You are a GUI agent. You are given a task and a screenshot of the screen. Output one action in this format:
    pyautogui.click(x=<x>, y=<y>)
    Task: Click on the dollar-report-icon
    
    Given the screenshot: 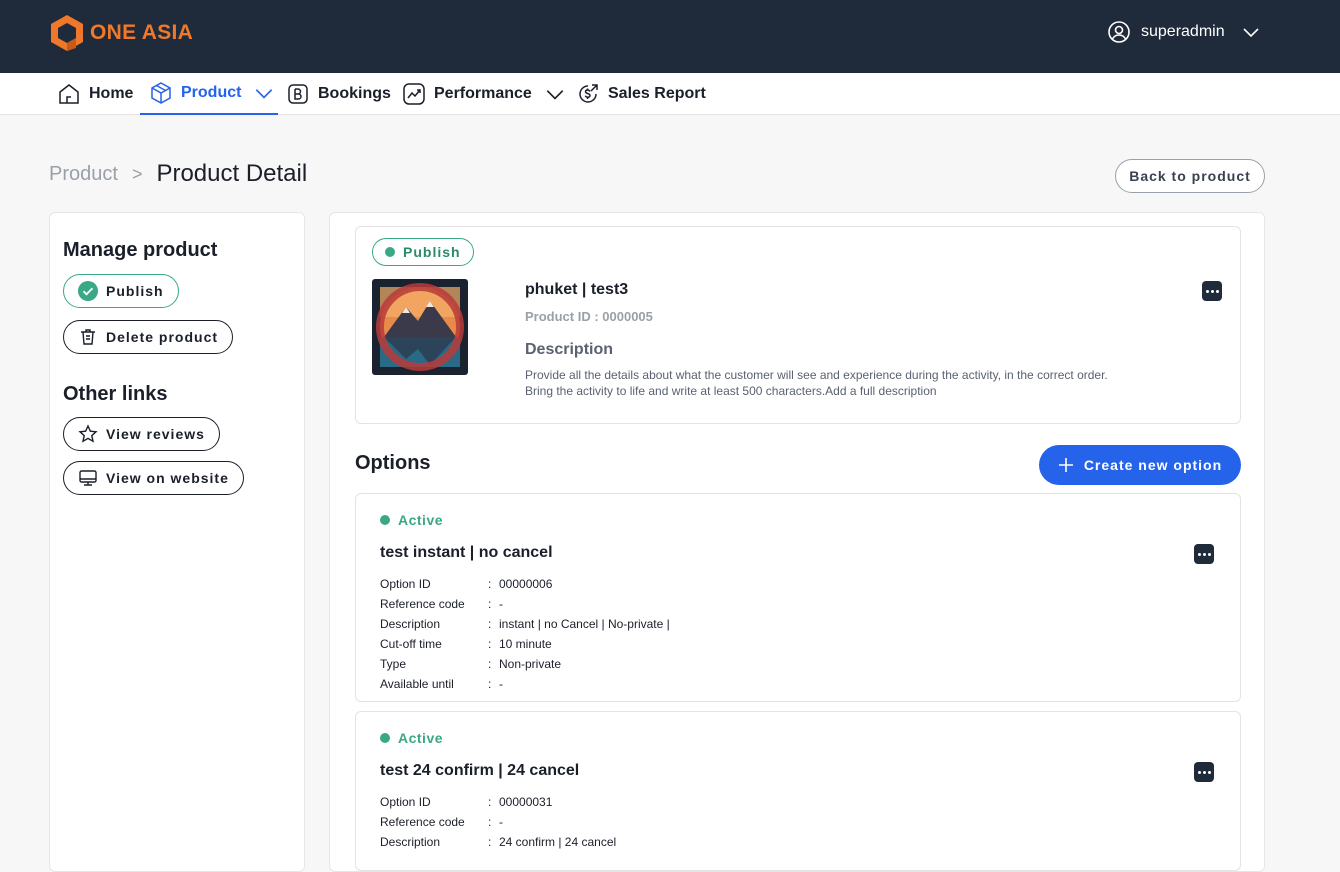 What is the action you would take?
    pyautogui.click(x=588, y=93)
    